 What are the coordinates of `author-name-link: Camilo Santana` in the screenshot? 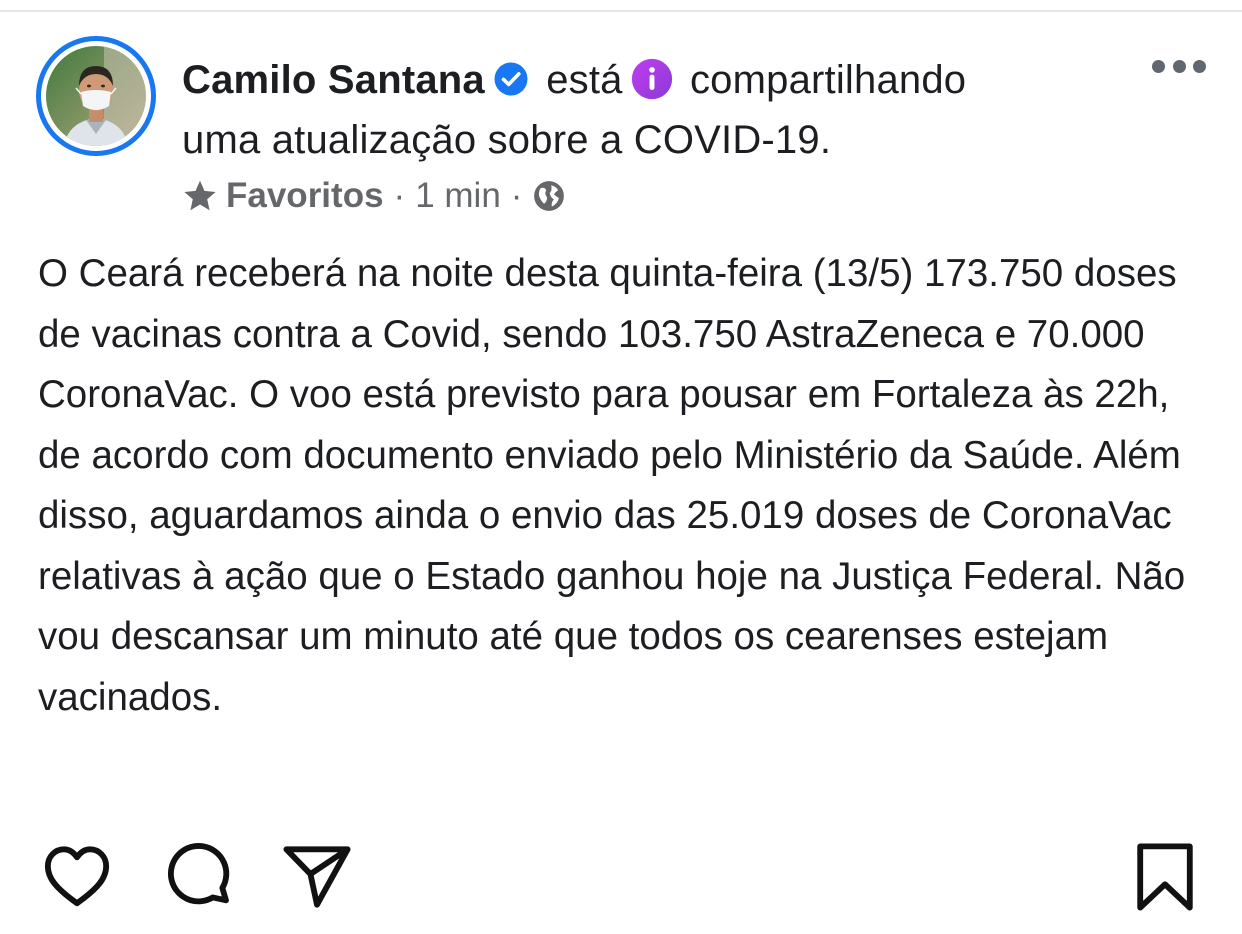 It's located at (333, 80).